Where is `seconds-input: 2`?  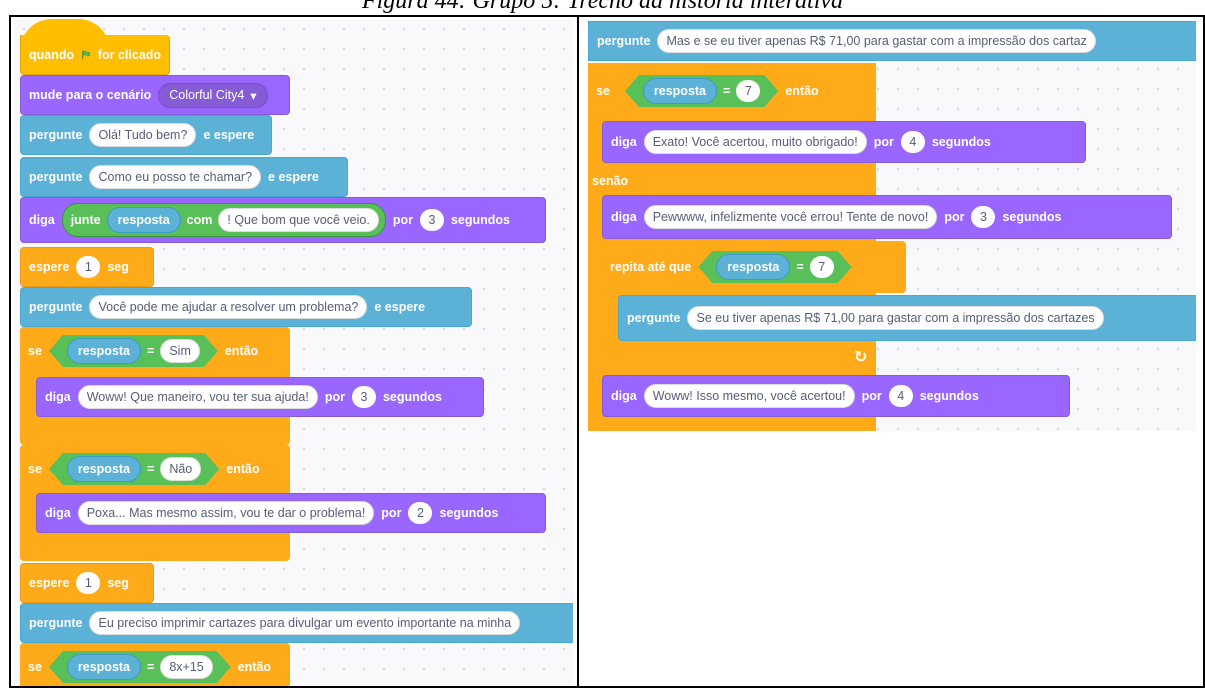
seconds-input: 2 is located at coordinates (420, 513).